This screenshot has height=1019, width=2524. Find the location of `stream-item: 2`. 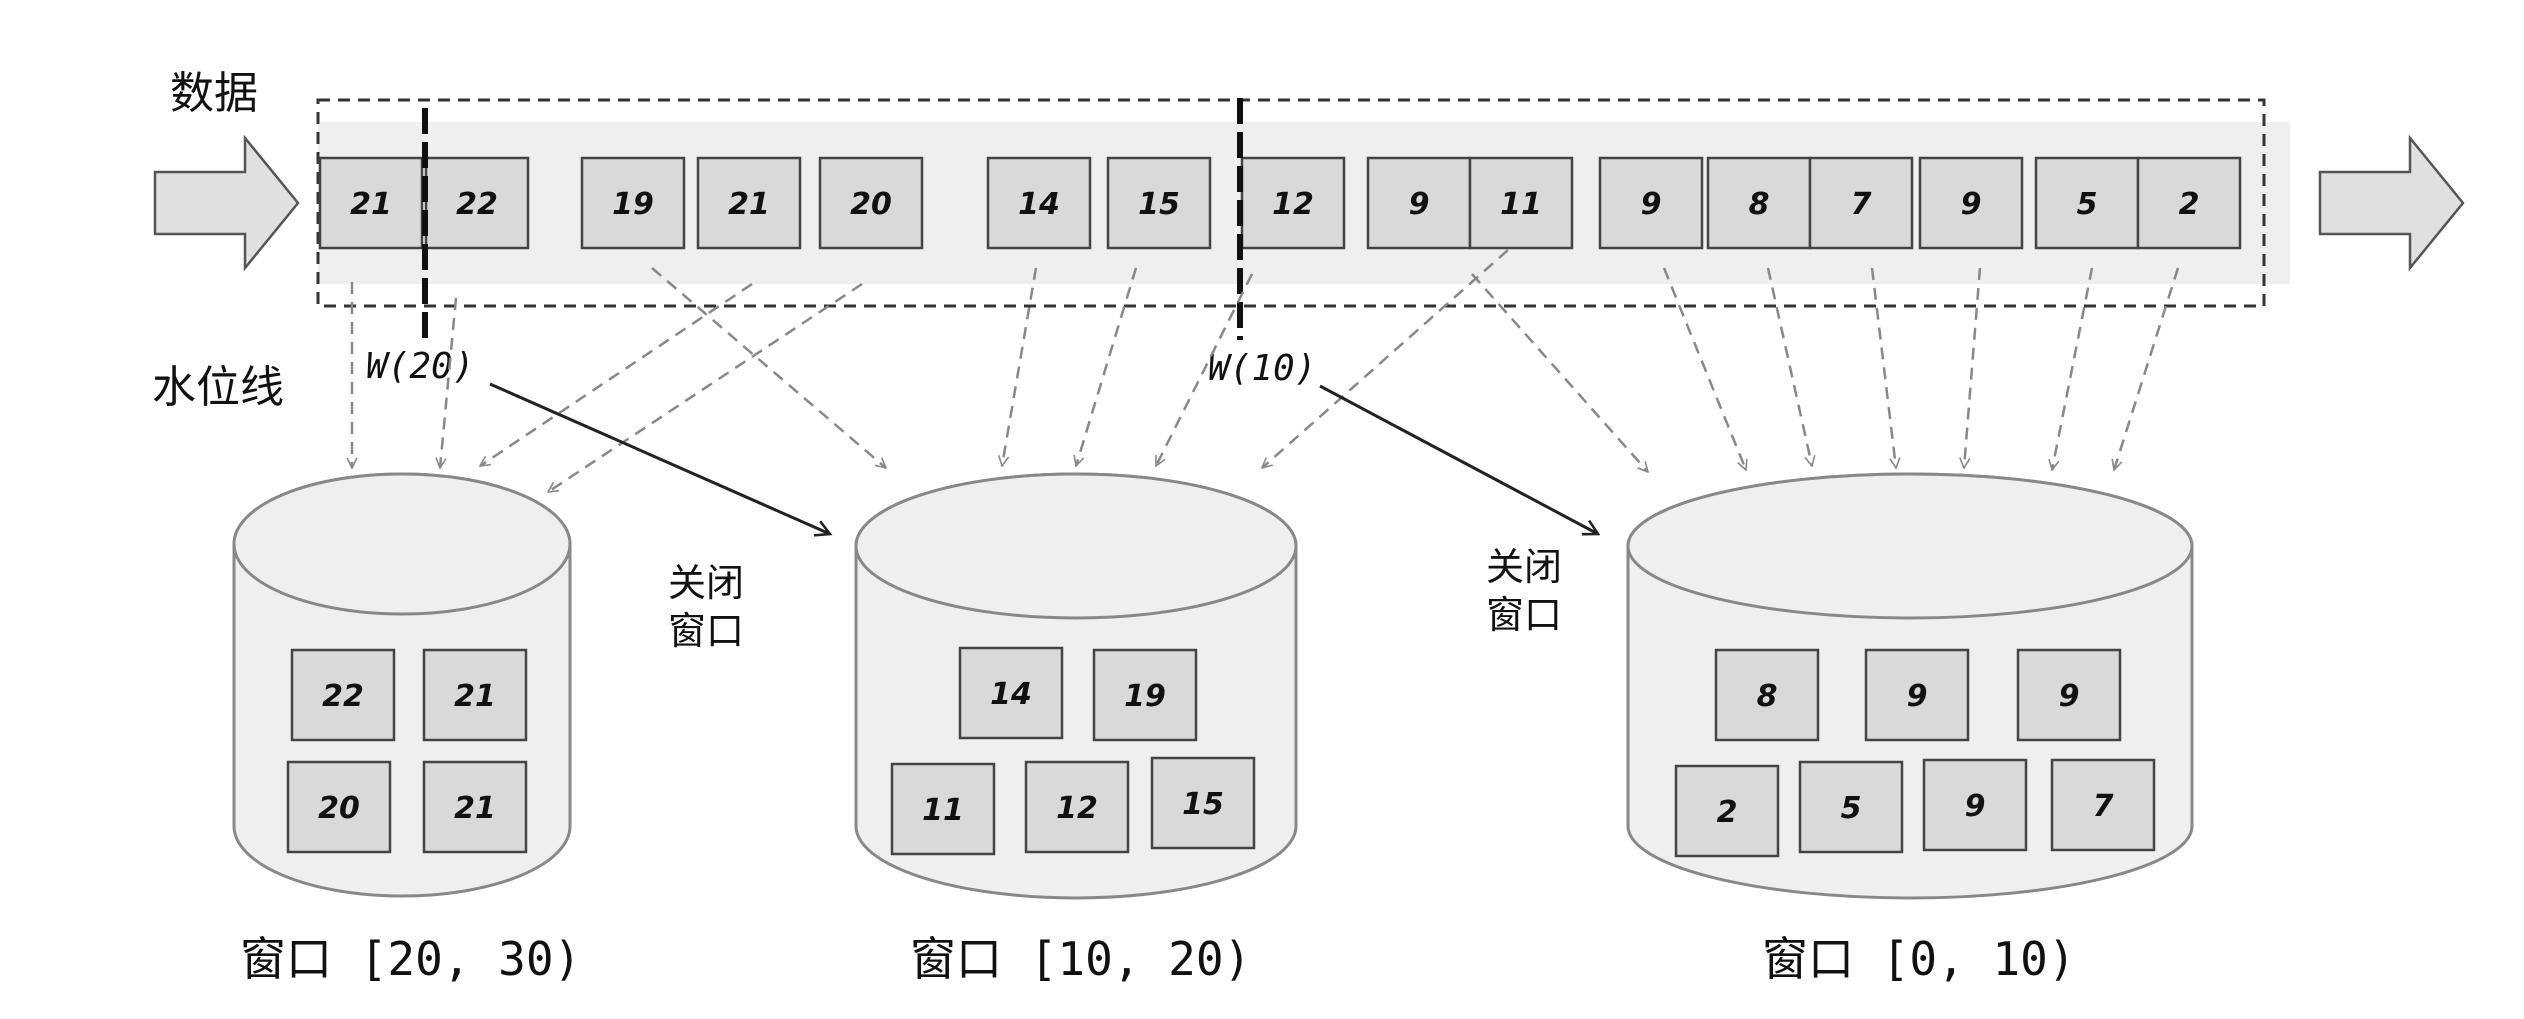

stream-item: 2 is located at coordinates (2189, 203).